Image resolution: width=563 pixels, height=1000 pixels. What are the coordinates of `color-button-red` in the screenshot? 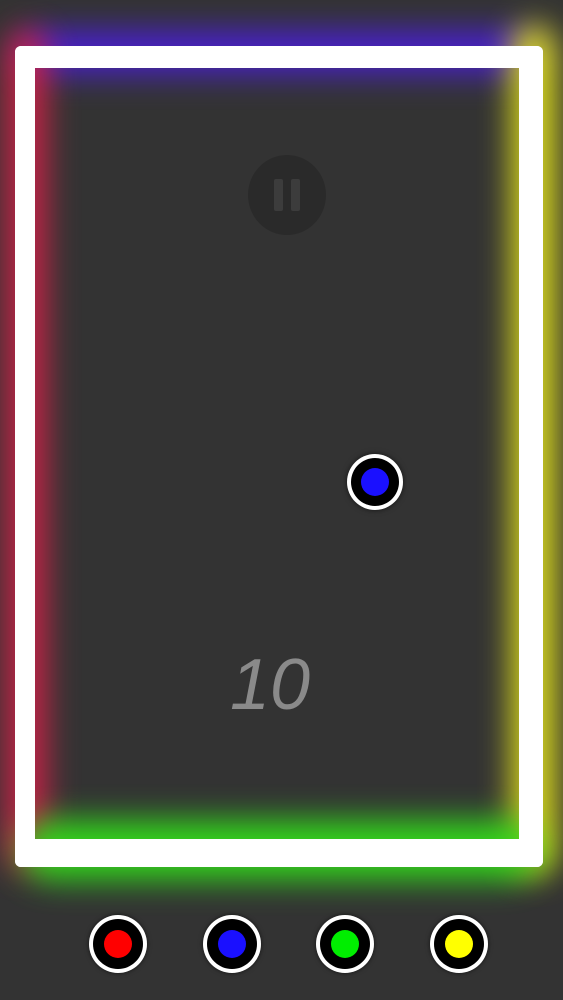 It's located at (118, 944).